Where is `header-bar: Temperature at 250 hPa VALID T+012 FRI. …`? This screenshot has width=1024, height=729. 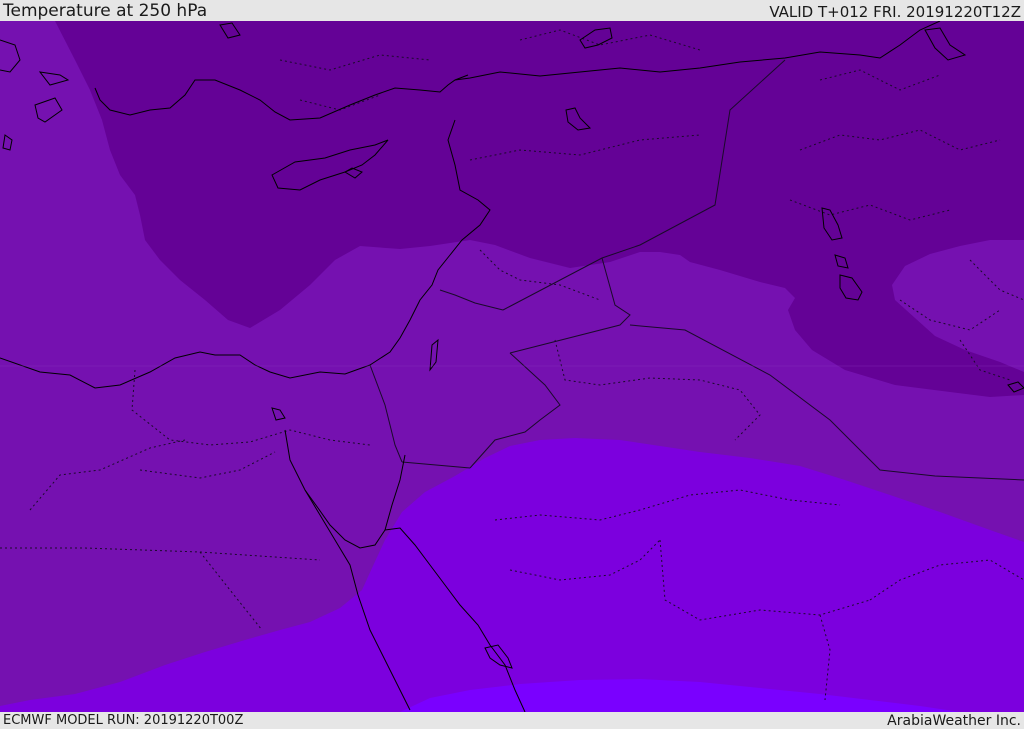 header-bar: Temperature at 250 hPa VALID T+012 FRI. … is located at coordinates (512, 10).